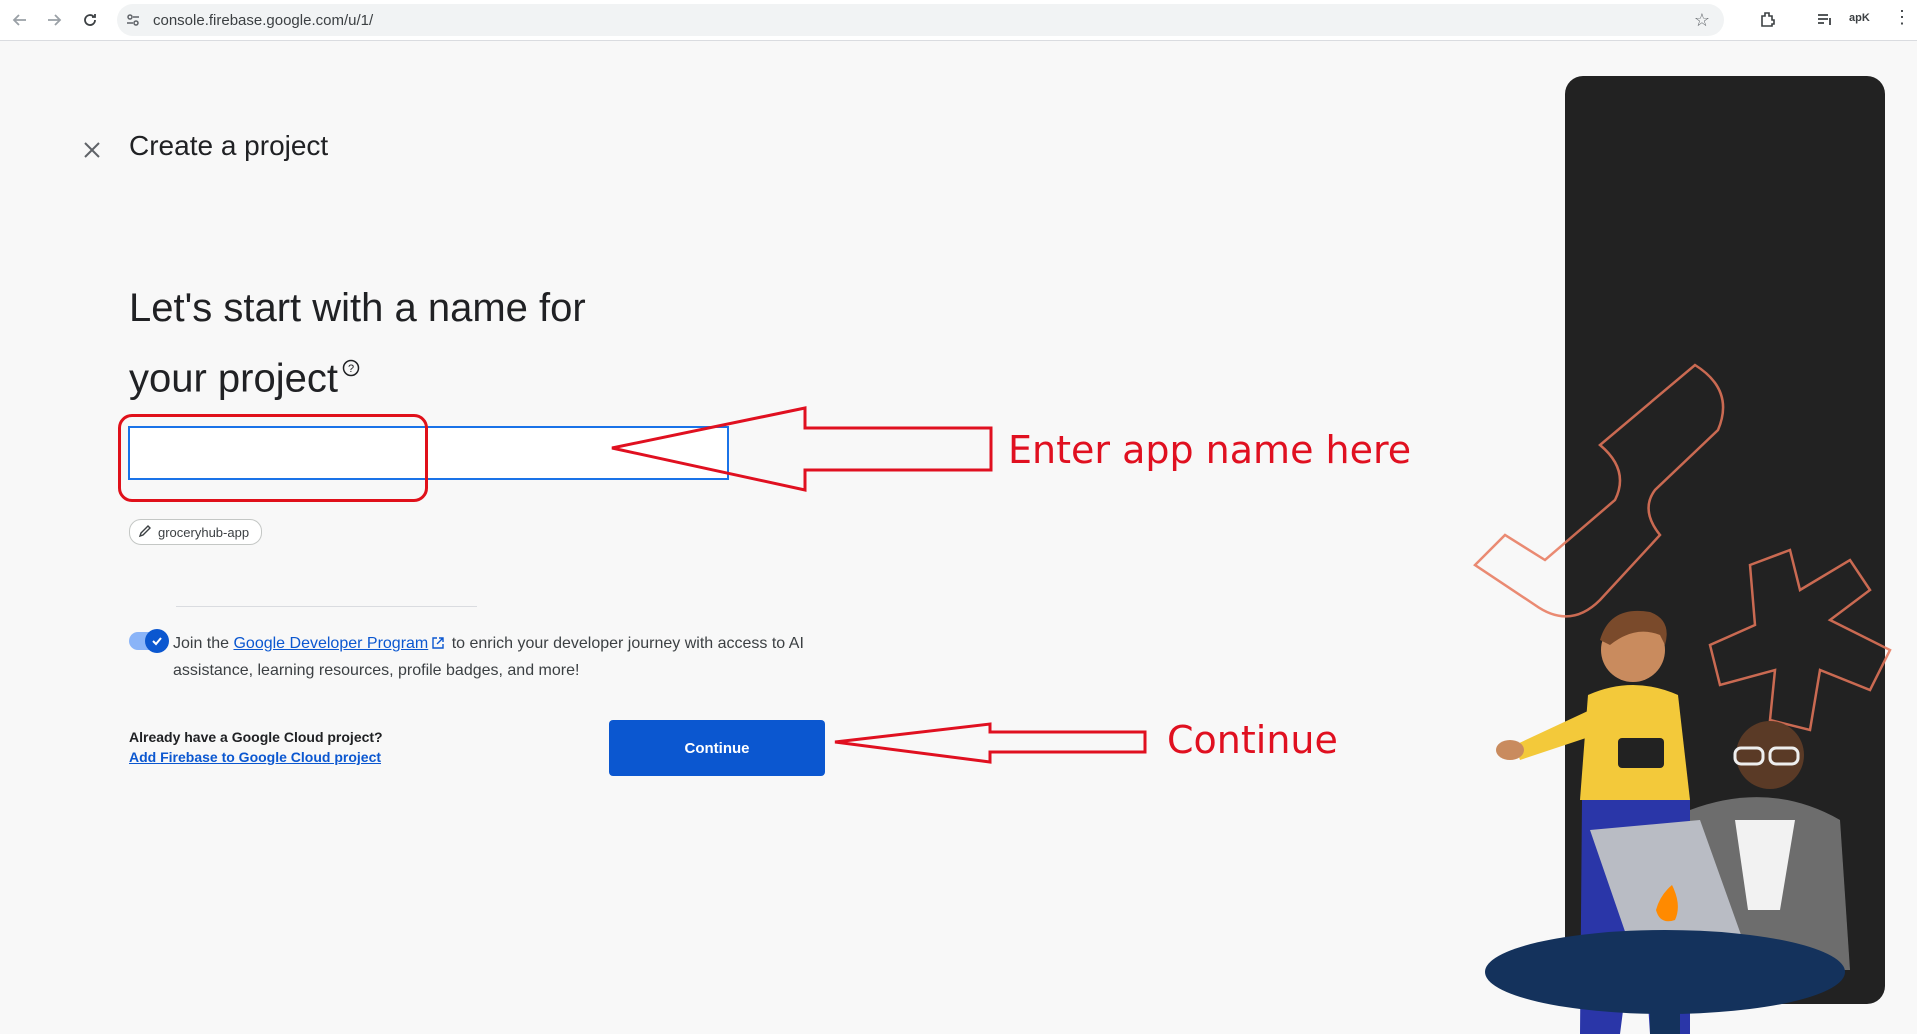 This screenshot has width=1917, height=1034. What do you see at coordinates (990, 743) in the screenshot?
I see `annotation-arrow-continue` at bounding box center [990, 743].